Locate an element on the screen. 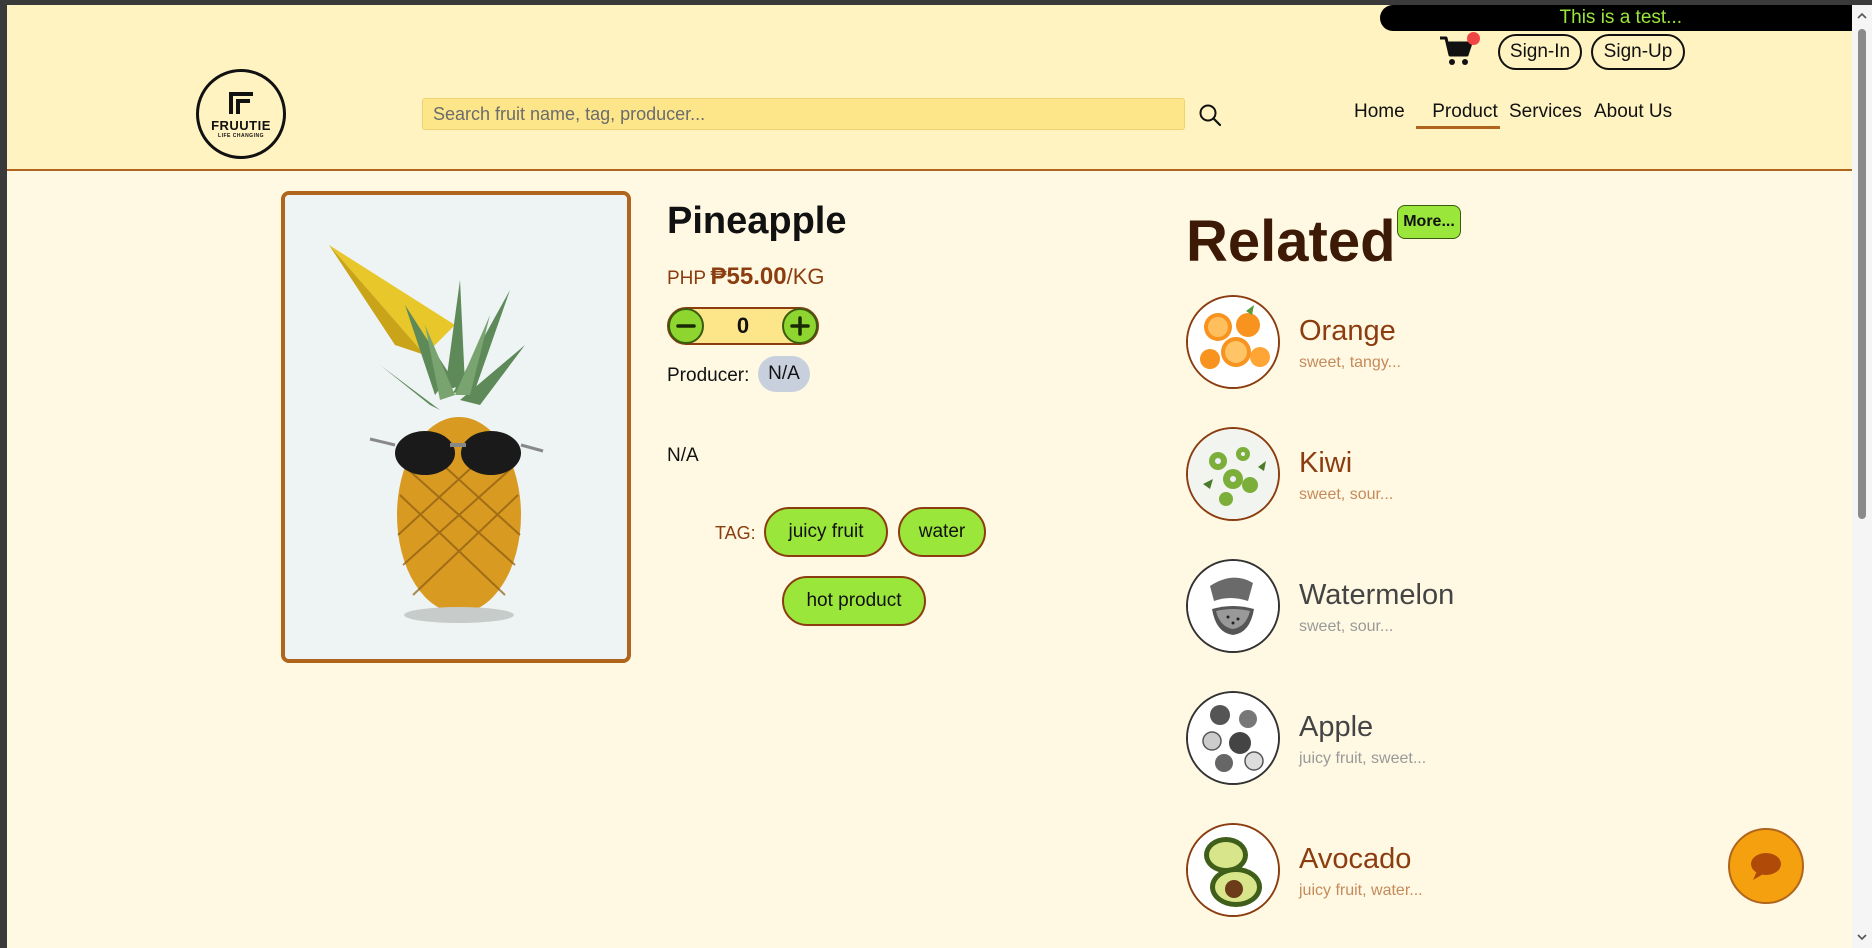 The image size is (1872, 948). watermelon-image is located at coordinates (1233, 606).